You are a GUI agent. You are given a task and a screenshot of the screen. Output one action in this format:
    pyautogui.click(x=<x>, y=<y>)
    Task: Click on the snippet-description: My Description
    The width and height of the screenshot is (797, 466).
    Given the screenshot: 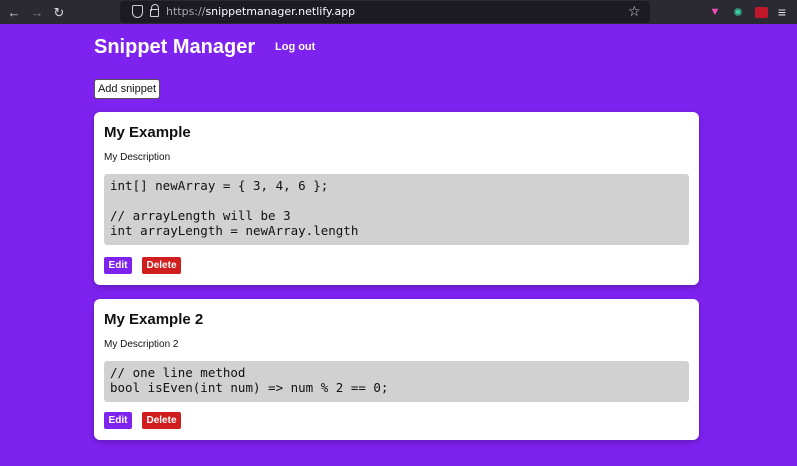 What is the action you would take?
    pyautogui.click(x=137, y=157)
    